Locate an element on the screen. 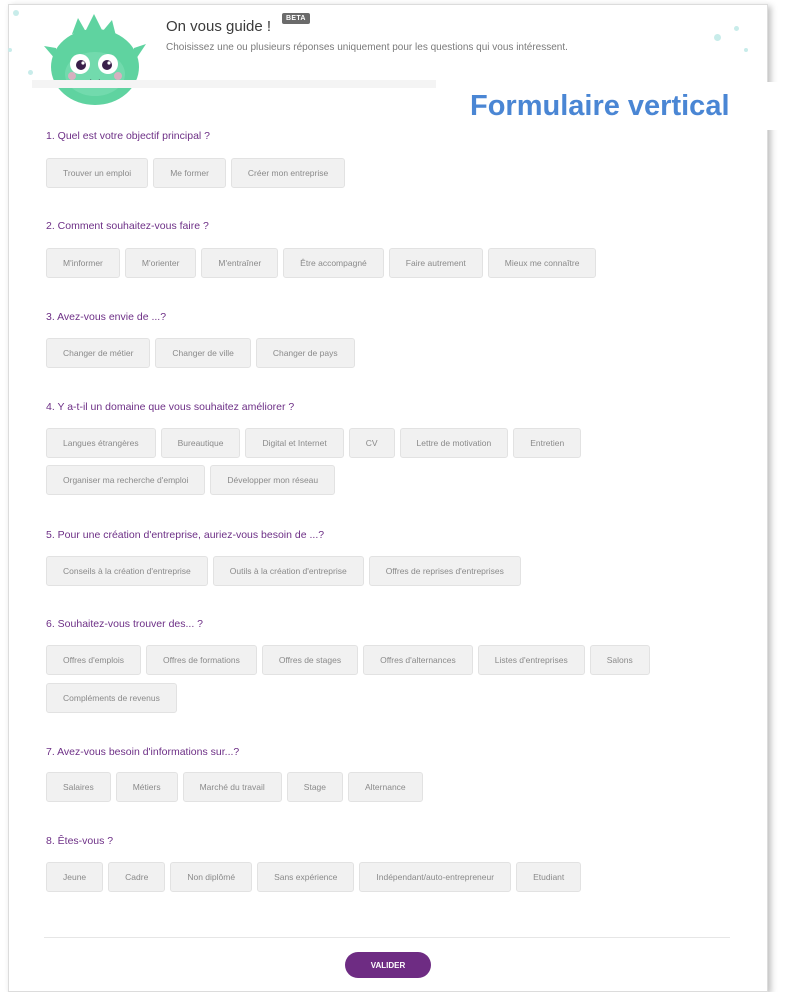 Image resolution: width=796 pixels, height=992 pixels. option-chip: Créer mon entreprise is located at coordinates (288, 173).